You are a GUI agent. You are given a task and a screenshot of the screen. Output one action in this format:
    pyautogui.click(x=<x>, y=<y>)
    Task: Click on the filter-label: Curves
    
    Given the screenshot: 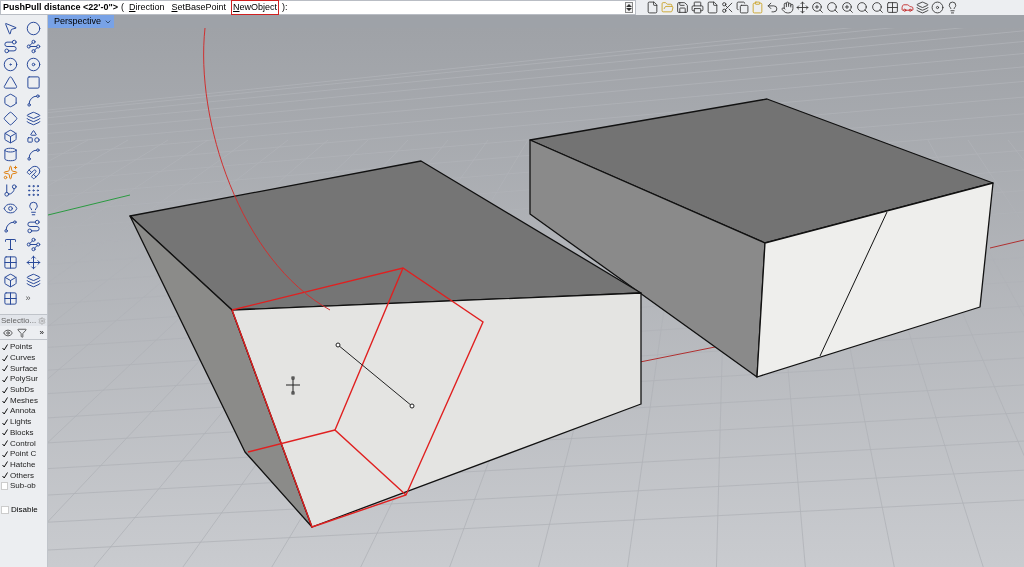 What is the action you would take?
    pyautogui.click(x=23, y=358)
    